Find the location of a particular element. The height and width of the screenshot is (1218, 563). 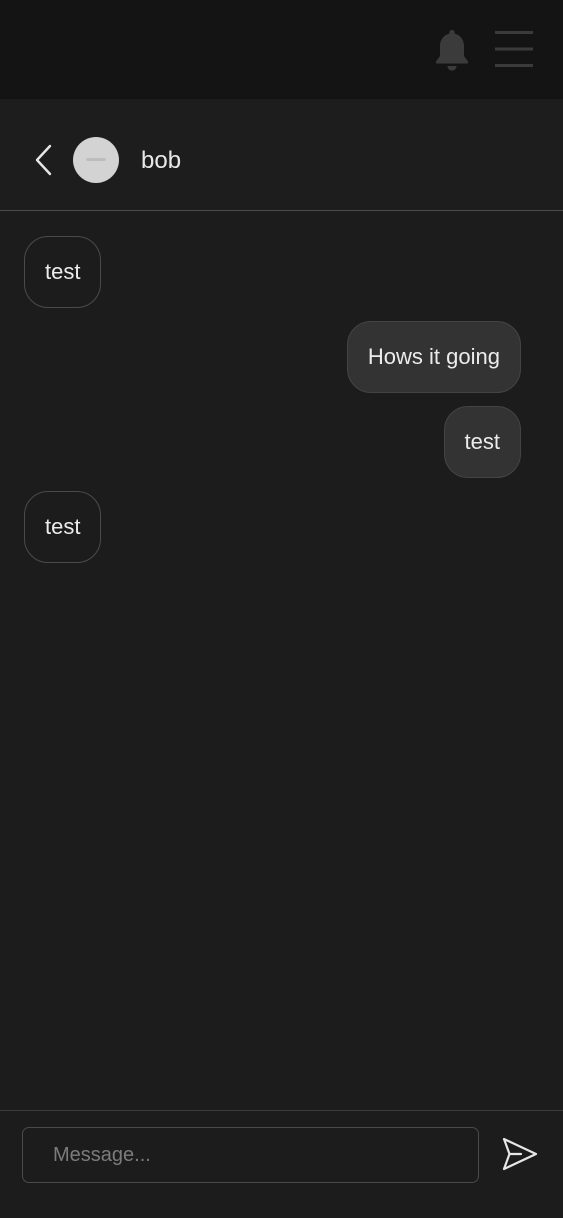

chevron-left-icon is located at coordinates (43, 160).